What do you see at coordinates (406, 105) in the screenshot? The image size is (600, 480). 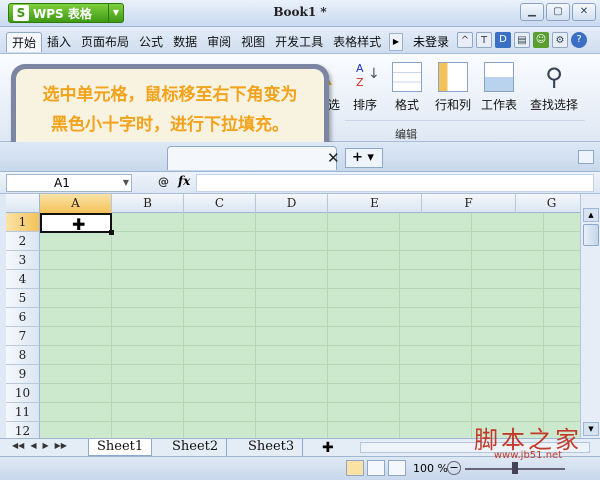 I see `format-label: 格式` at bounding box center [406, 105].